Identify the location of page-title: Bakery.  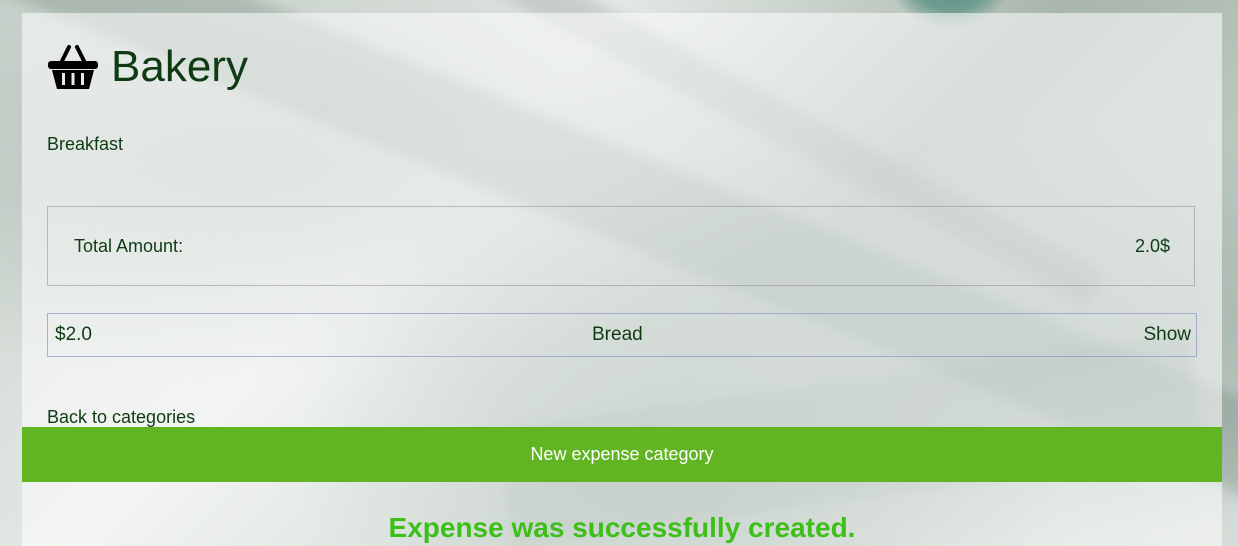
(179, 66).